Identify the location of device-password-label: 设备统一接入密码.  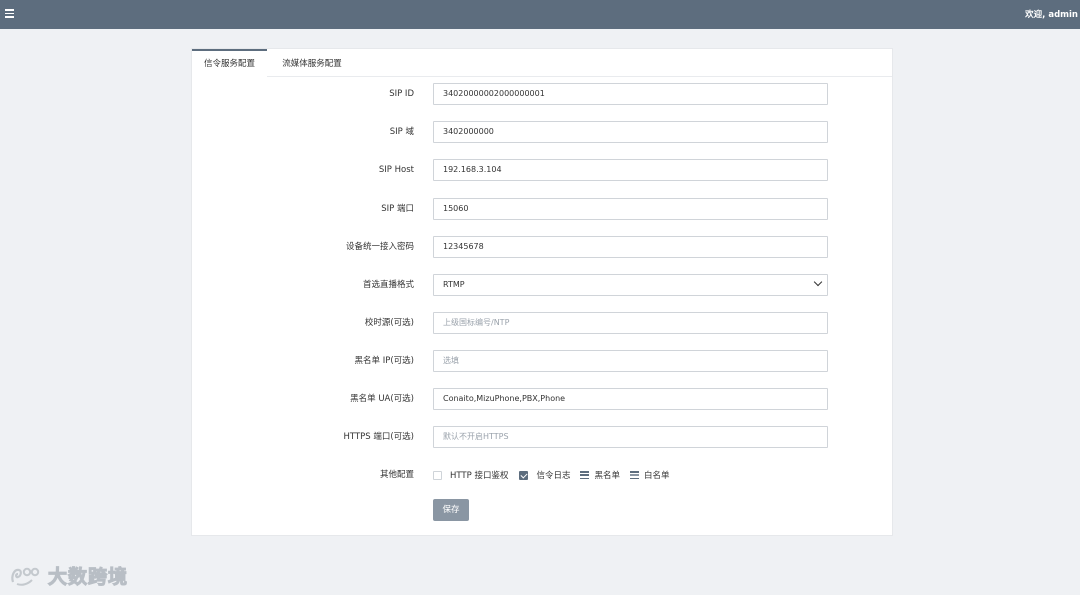
(379, 247).